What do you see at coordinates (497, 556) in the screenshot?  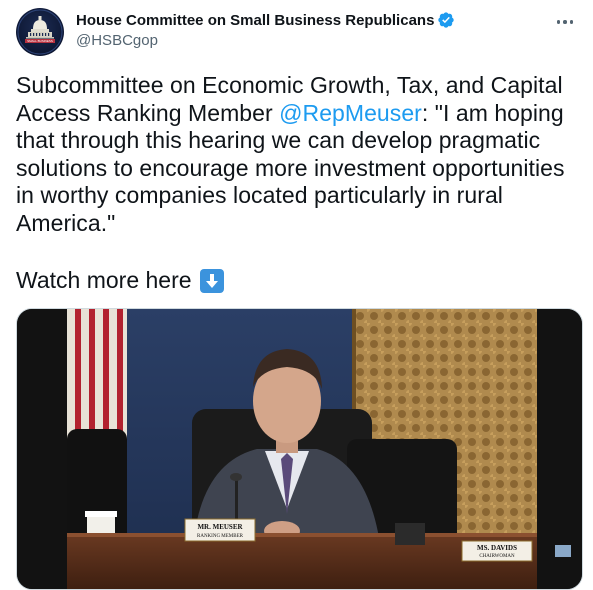 I see `nameplate2-title: CHAIRWOMAN` at bounding box center [497, 556].